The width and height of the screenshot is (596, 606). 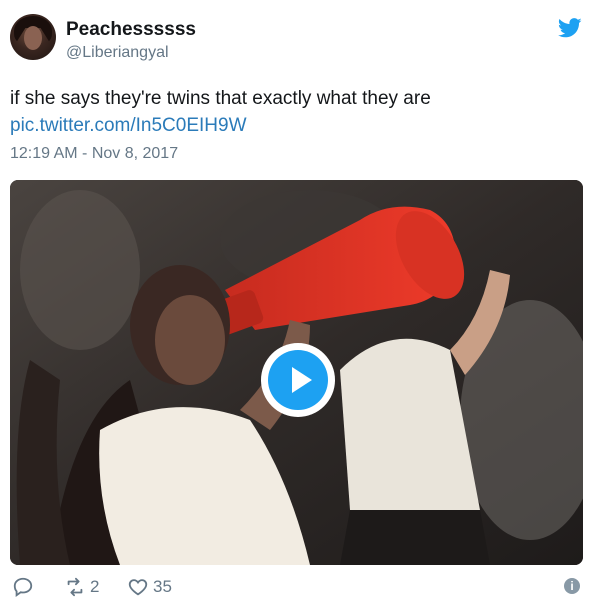 What do you see at coordinates (570, 28) in the screenshot?
I see `twitter-bird-icon` at bounding box center [570, 28].